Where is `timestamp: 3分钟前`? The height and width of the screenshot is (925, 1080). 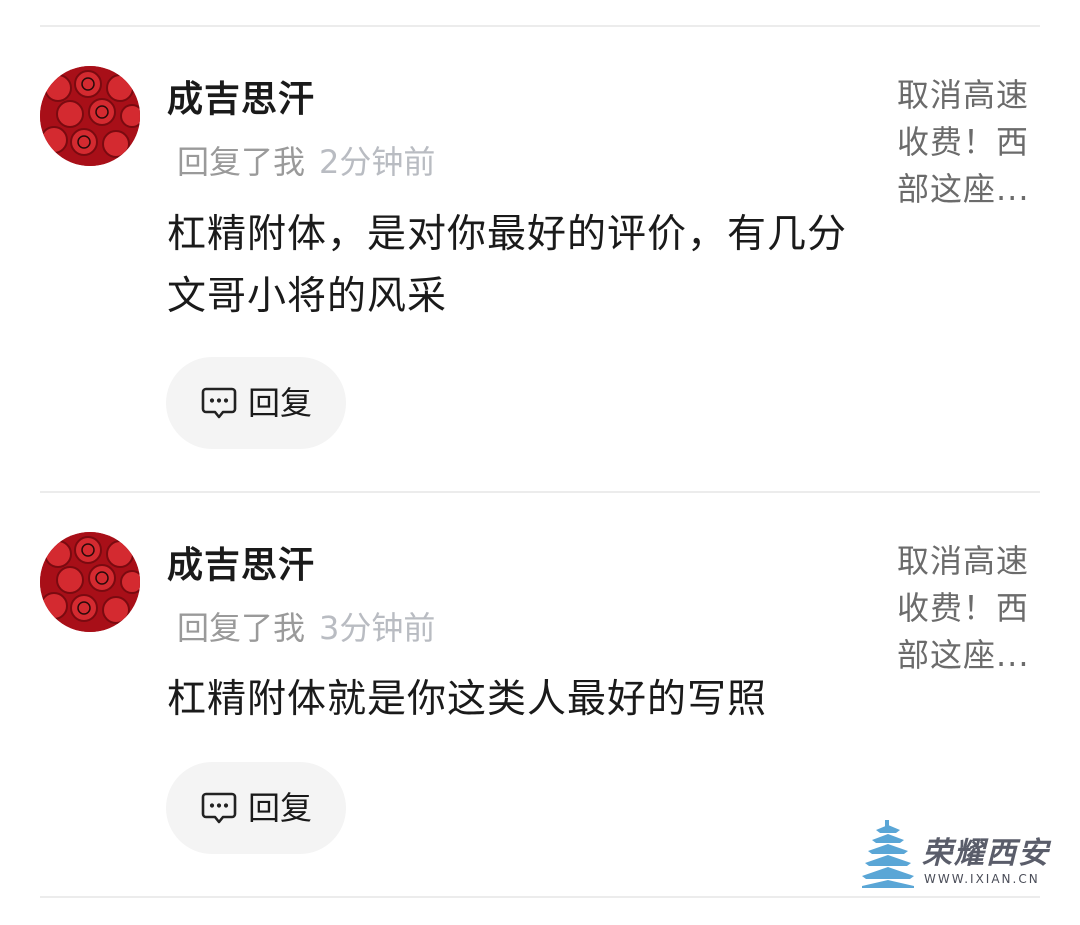
timestamp: 3分钟前 is located at coordinates (377, 628).